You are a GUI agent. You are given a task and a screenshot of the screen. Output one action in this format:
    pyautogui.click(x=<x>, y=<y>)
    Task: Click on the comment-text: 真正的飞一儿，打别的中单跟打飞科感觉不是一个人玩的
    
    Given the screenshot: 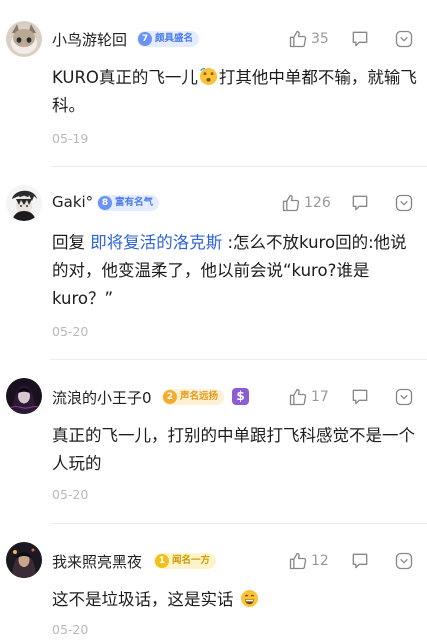 What is the action you would take?
    pyautogui.click(x=233, y=449)
    